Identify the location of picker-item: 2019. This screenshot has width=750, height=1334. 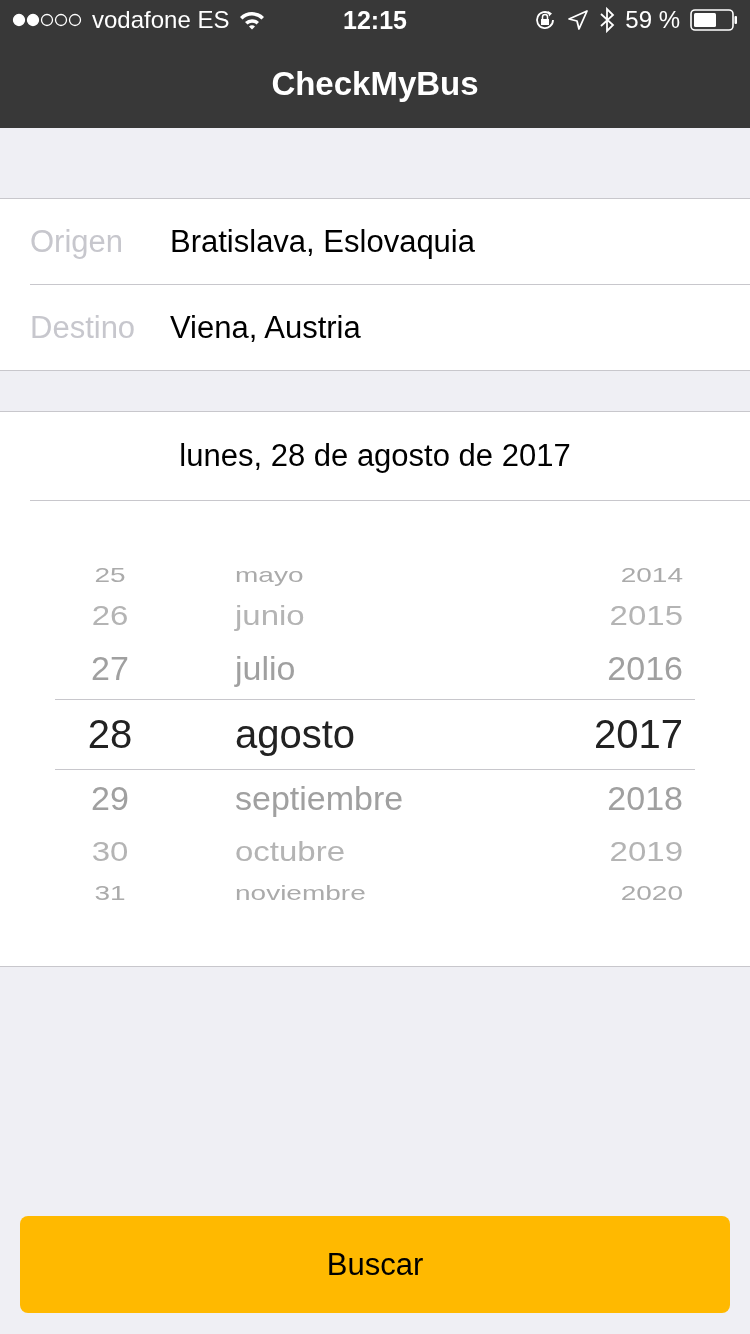
(646, 851).